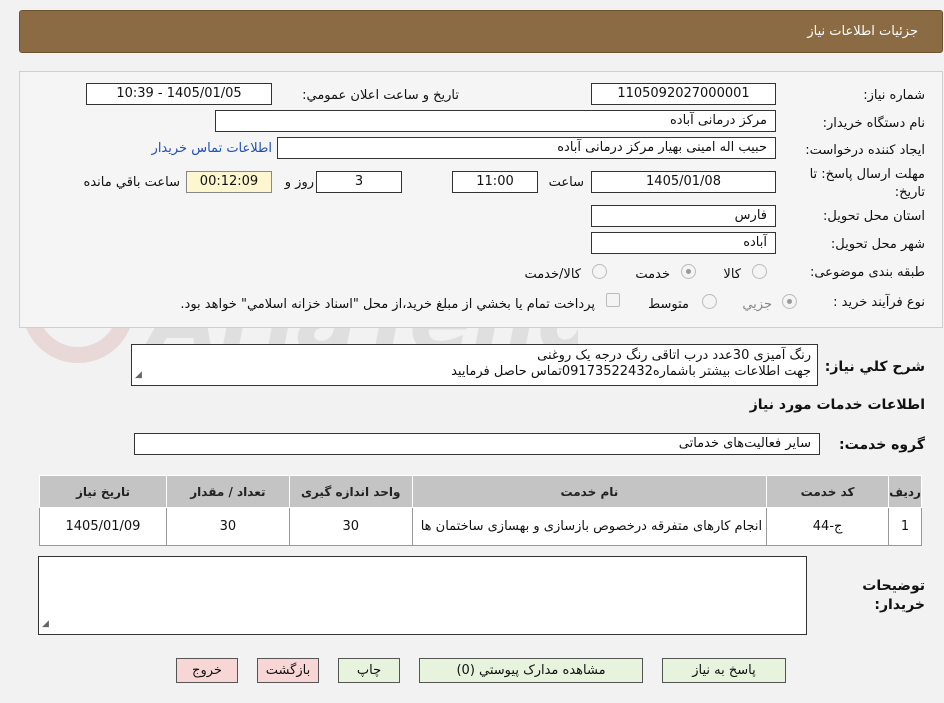 The width and height of the screenshot is (944, 703). What do you see at coordinates (103, 526) in the screenshot?
I see `cell-need-date: 1405/01/09` at bounding box center [103, 526].